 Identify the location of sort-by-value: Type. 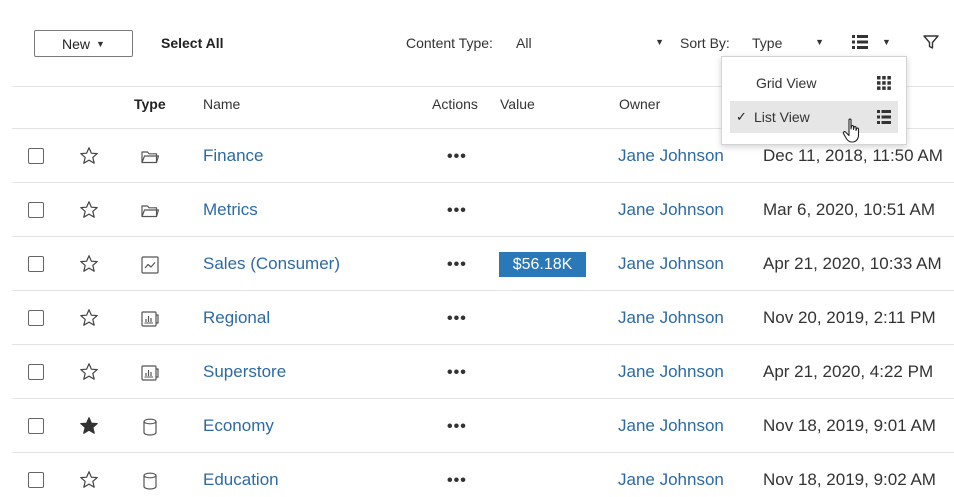
(767, 43).